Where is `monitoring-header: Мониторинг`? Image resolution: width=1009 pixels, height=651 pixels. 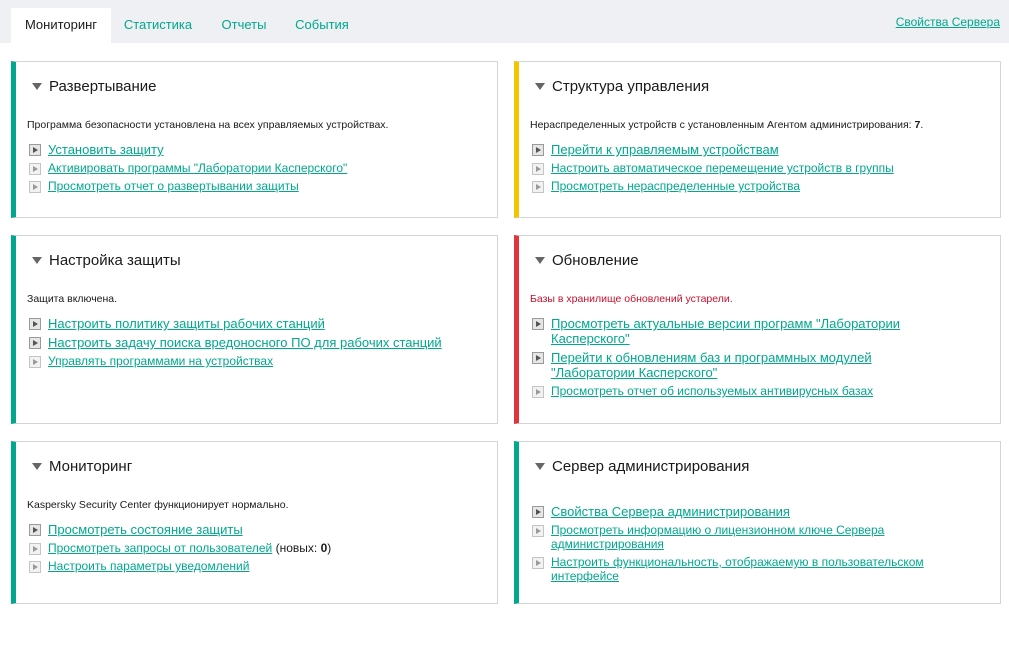
monitoring-header: Мониторинг is located at coordinates (82, 466).